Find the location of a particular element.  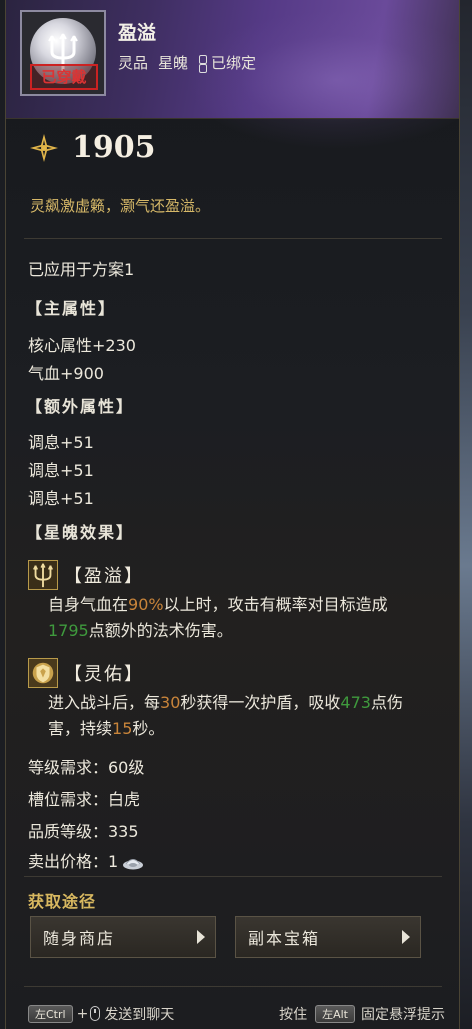

bound-label: 已绑定 is located at coordinates (234, 63).